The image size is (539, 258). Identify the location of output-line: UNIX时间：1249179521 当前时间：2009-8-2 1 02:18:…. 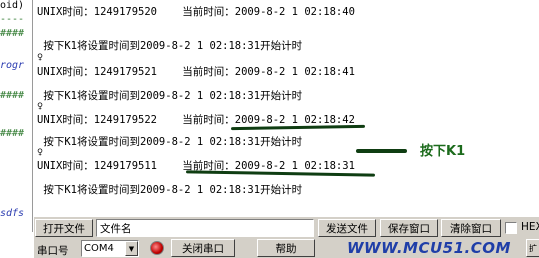
(196, 72).